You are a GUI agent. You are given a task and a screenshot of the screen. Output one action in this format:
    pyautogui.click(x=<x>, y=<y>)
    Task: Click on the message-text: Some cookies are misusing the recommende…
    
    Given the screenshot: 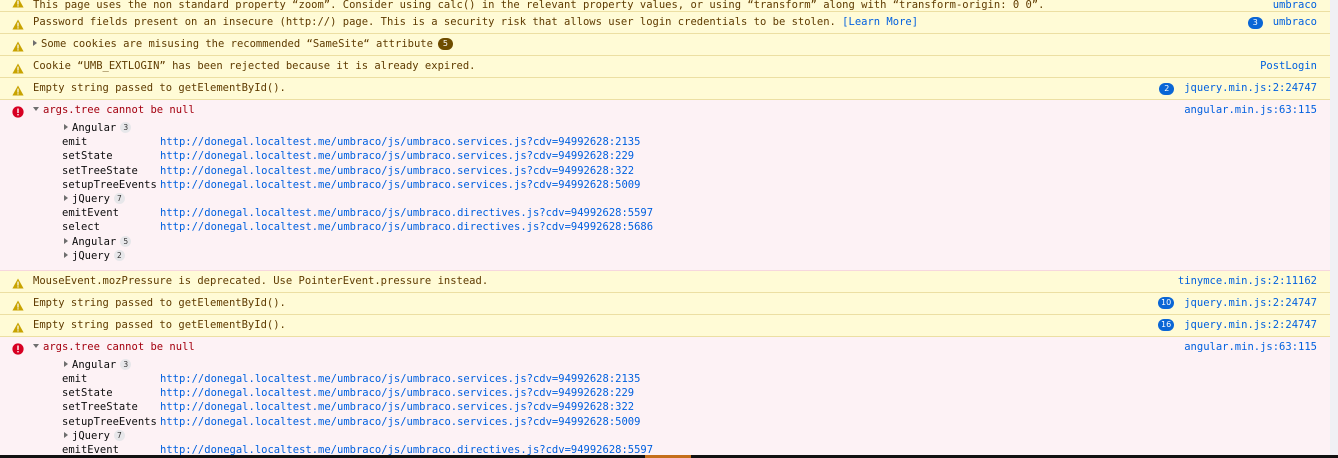 What is the action you would take?
    pyautogui.click(x=237, y=44)
    